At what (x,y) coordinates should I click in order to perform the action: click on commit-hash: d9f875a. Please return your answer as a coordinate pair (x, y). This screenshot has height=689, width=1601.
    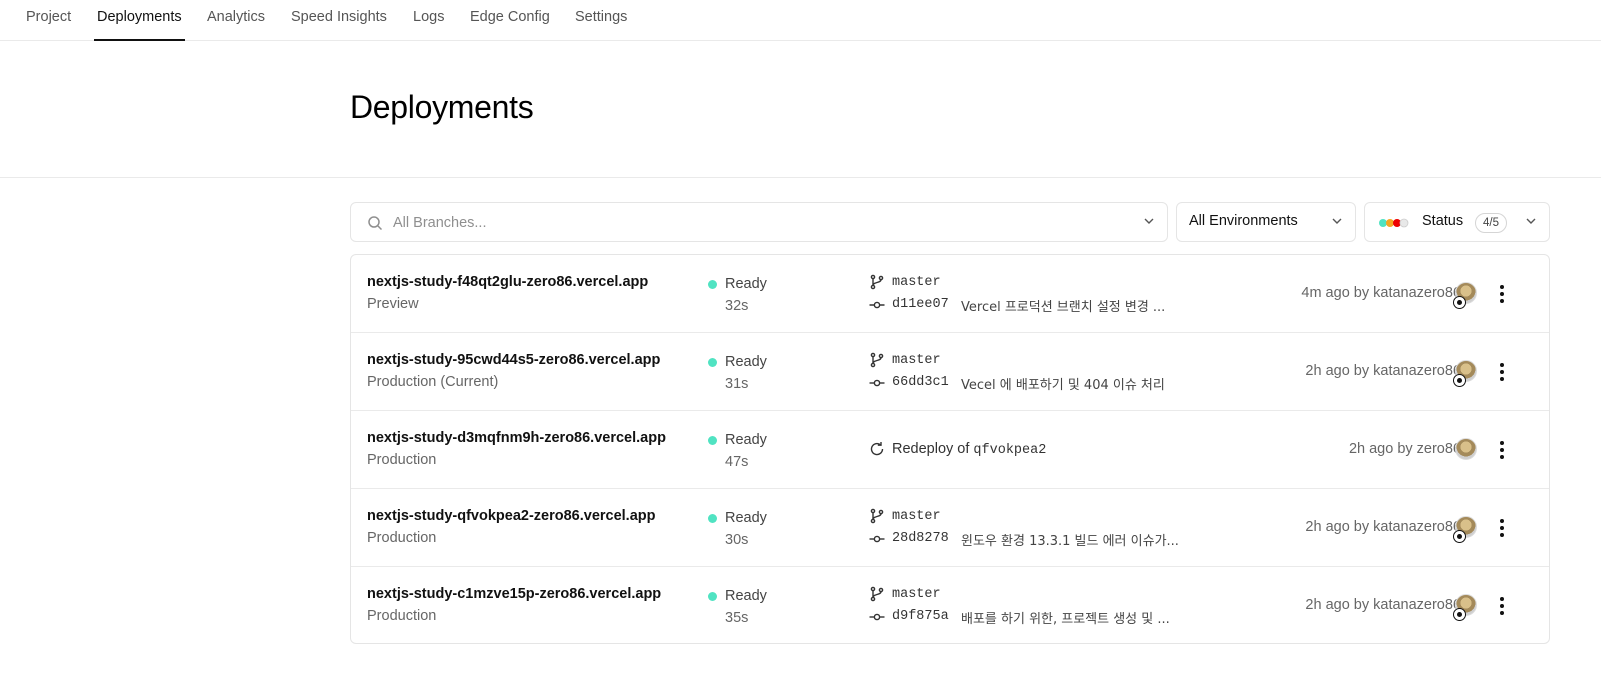
    Looking at the image, I should click on (920, 616).